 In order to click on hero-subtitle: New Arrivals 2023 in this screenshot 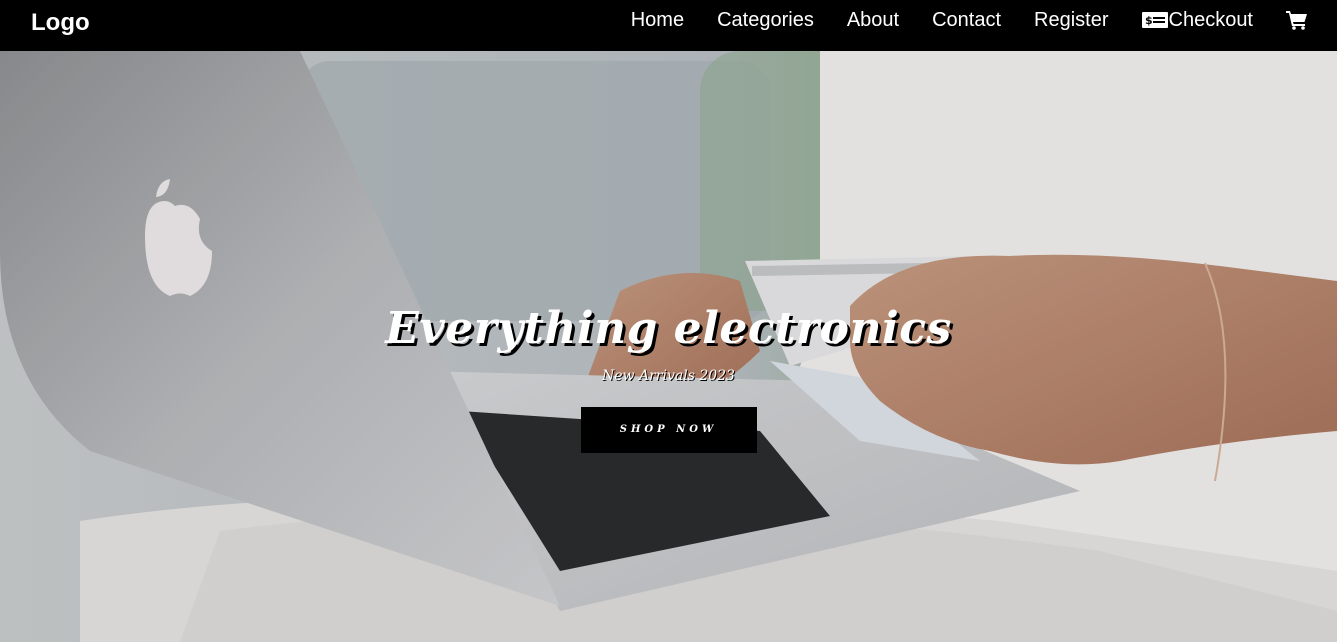, I will do `click(668, 376)`.